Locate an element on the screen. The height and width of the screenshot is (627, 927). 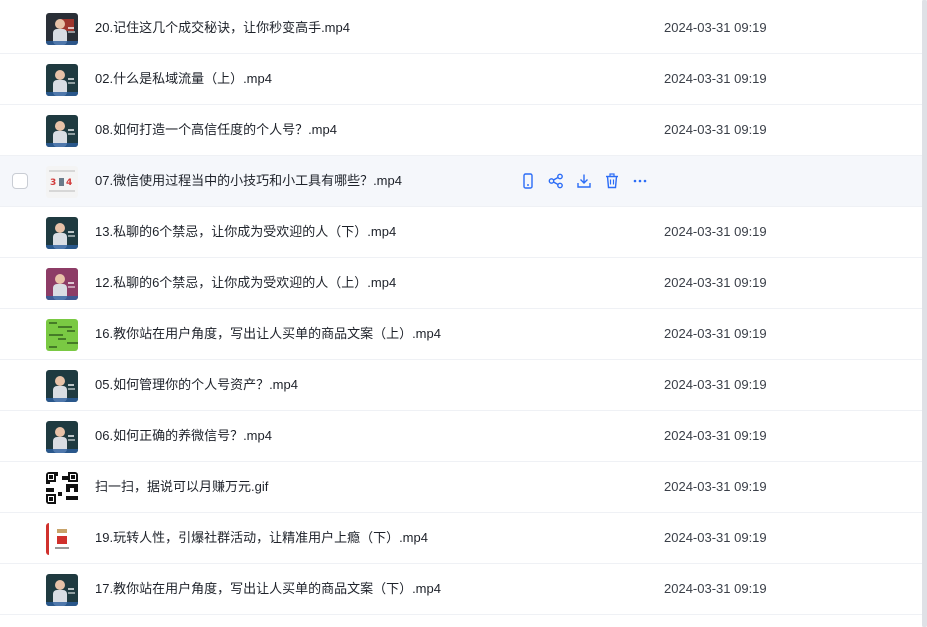
delete-button is located at coordinates (612, 181).